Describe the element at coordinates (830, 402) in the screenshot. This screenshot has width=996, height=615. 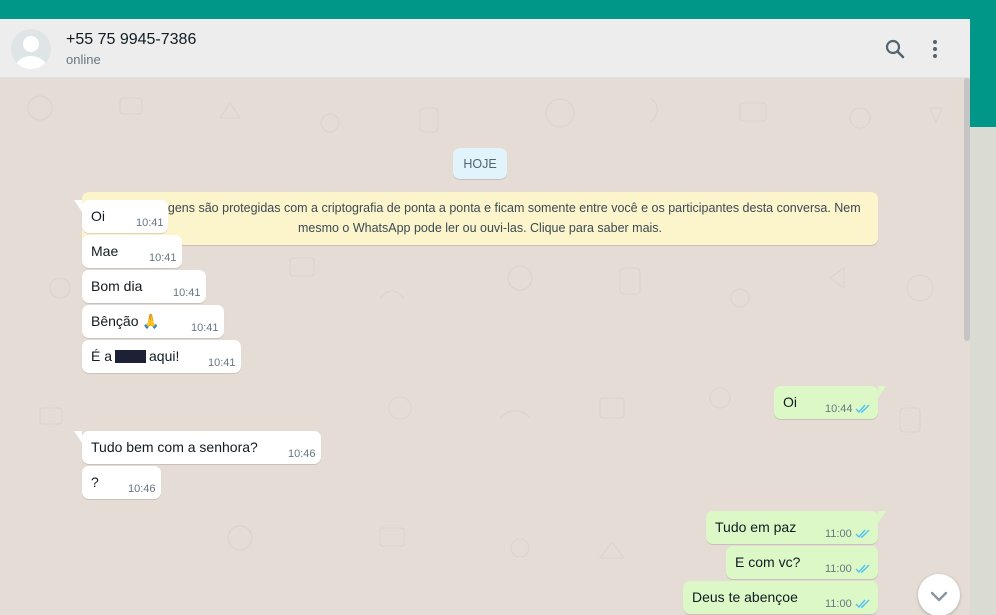
I see `message-outgoing: Oi 10:44` at that location.